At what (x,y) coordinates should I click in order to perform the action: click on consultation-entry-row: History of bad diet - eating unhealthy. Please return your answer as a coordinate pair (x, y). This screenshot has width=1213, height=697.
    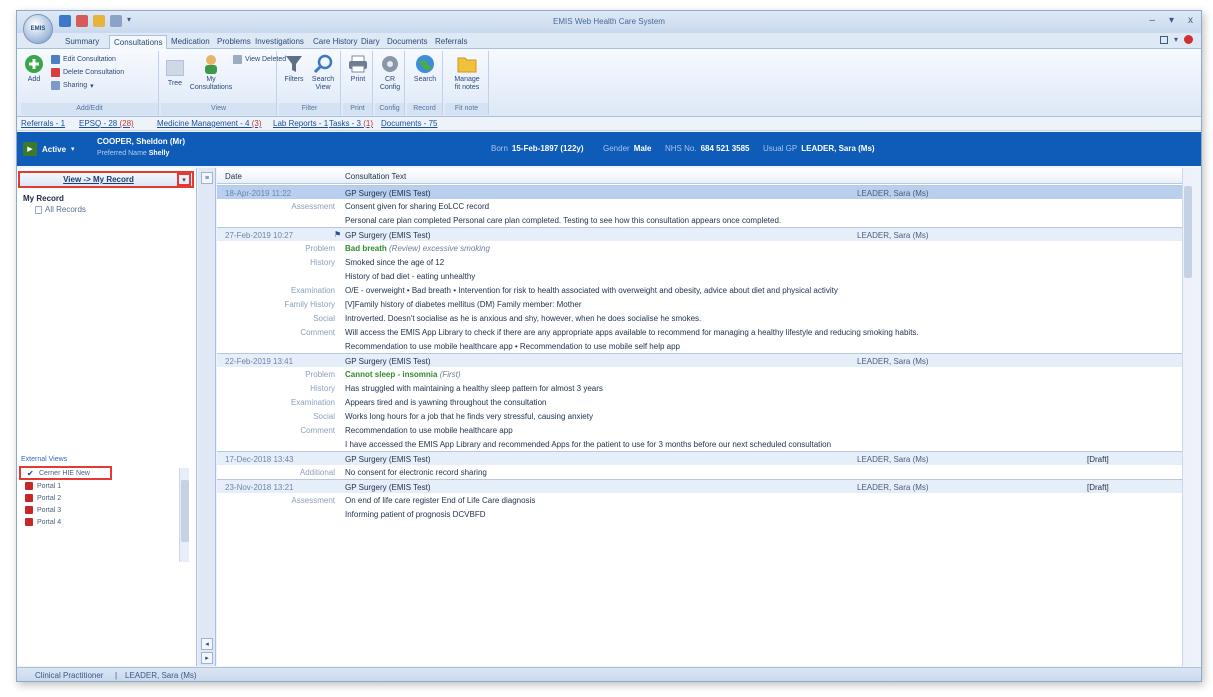
    Looking at the image, I should click on (704, 276).